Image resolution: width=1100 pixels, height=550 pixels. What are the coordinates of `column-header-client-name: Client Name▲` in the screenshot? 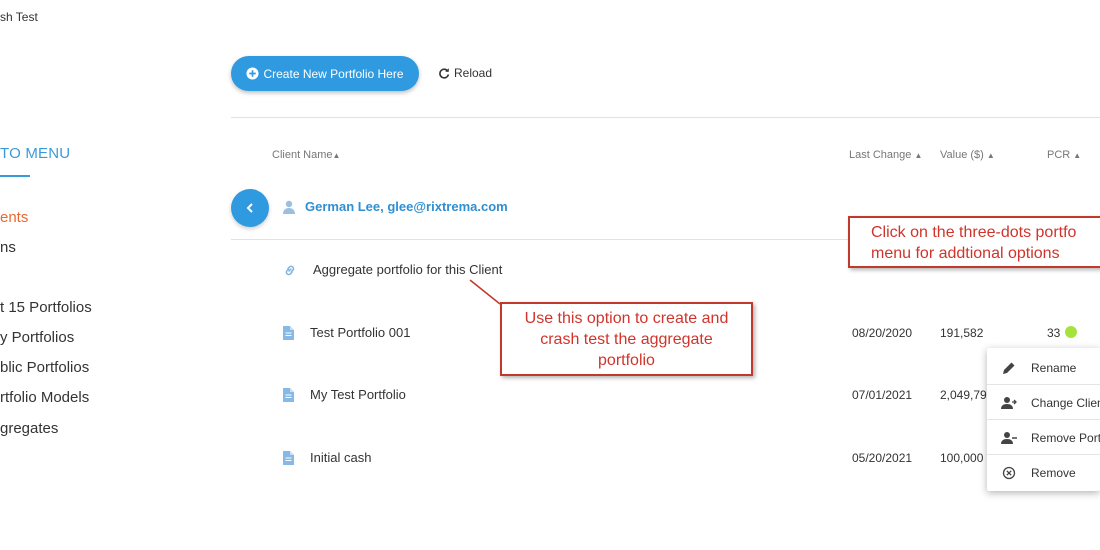 It's located at (306, 155).